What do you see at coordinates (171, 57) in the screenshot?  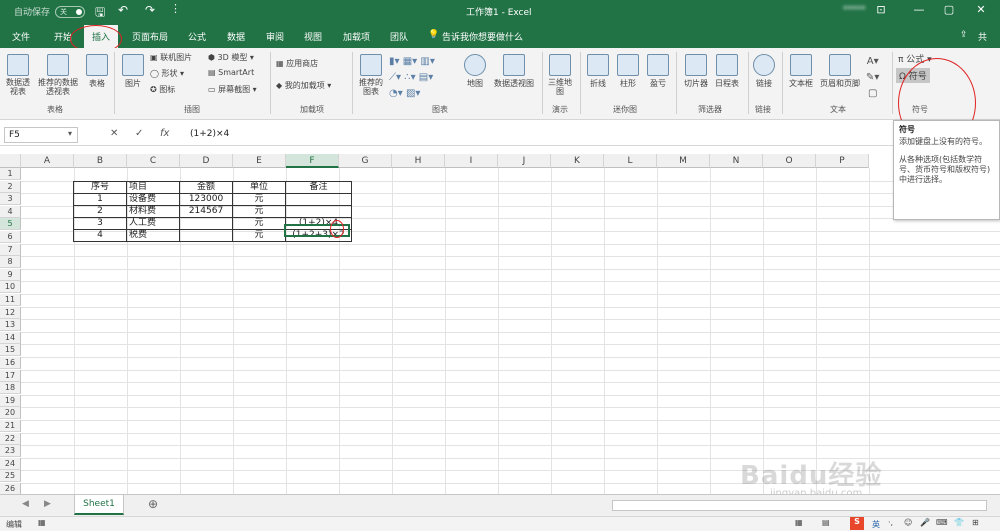 I see `online-picture-button: ▣ 联机图片` at bounding box center [171, 57].